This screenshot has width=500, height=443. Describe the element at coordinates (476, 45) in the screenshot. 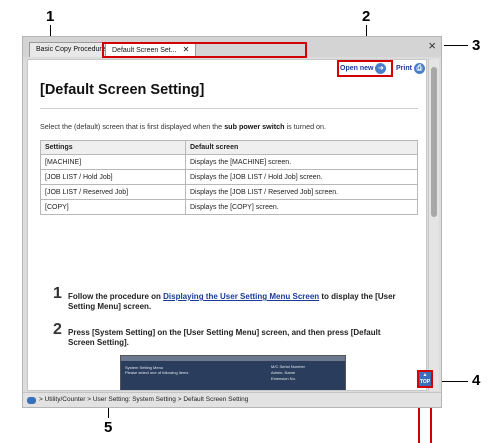

I see `callout-3: 3` at that location.